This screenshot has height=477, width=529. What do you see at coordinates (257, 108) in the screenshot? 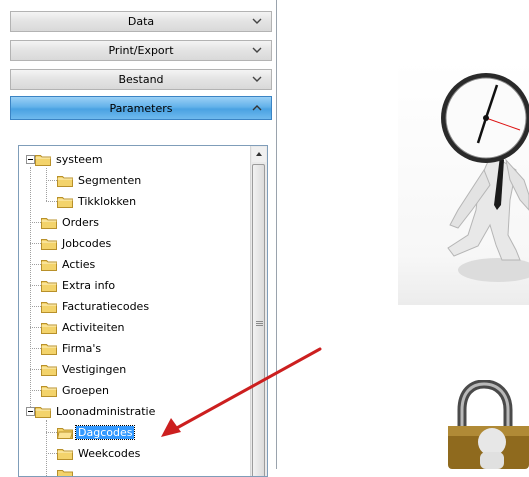
I see `chevron-up-icon` at bounding box center [257, 108].